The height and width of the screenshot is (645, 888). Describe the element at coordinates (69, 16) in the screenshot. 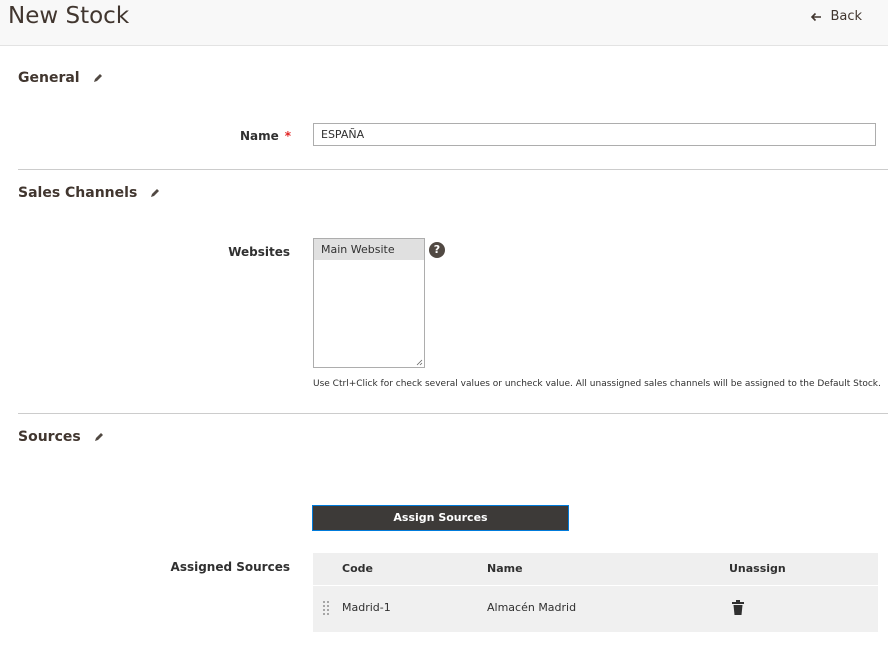

I see `page-title: New Stock` at that location.